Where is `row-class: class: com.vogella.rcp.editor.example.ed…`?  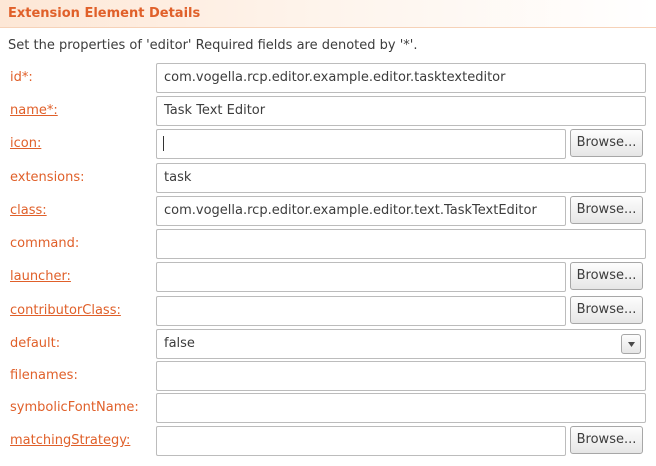
row-class: class: com.vogella.rcp.editor.example.ed… is located at coordinates (328, 211).